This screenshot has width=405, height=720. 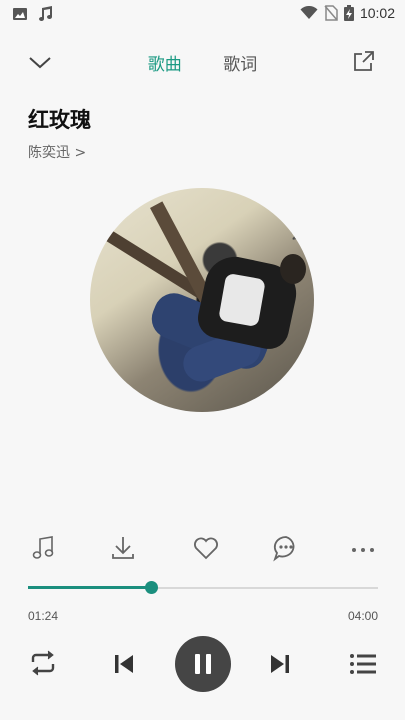 What do you see at coordinates (44, 548) in the screenshot?
I see `music-note-outline-icon` at bounding box center [44, 548].